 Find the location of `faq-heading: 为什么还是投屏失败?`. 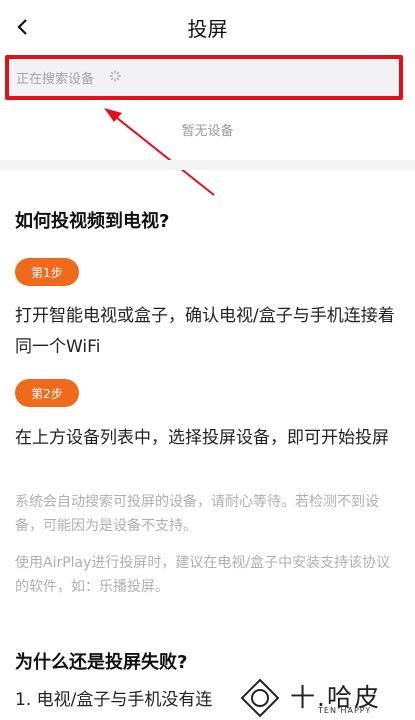

faq-heading: 为什么还是投屏失败? is located at coordinates (101, 662).